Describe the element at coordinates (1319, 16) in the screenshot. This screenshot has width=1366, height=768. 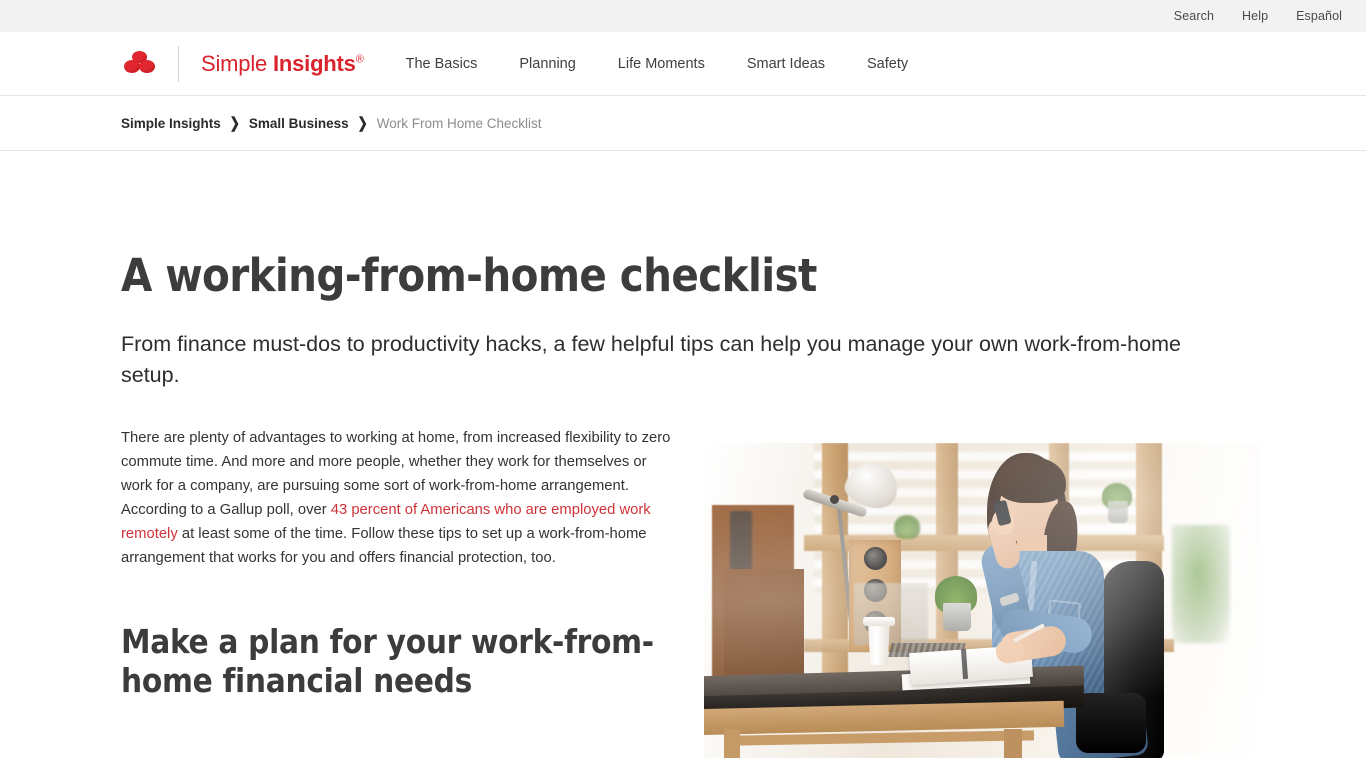
I see `utility-link-espanol: Español` at that location.